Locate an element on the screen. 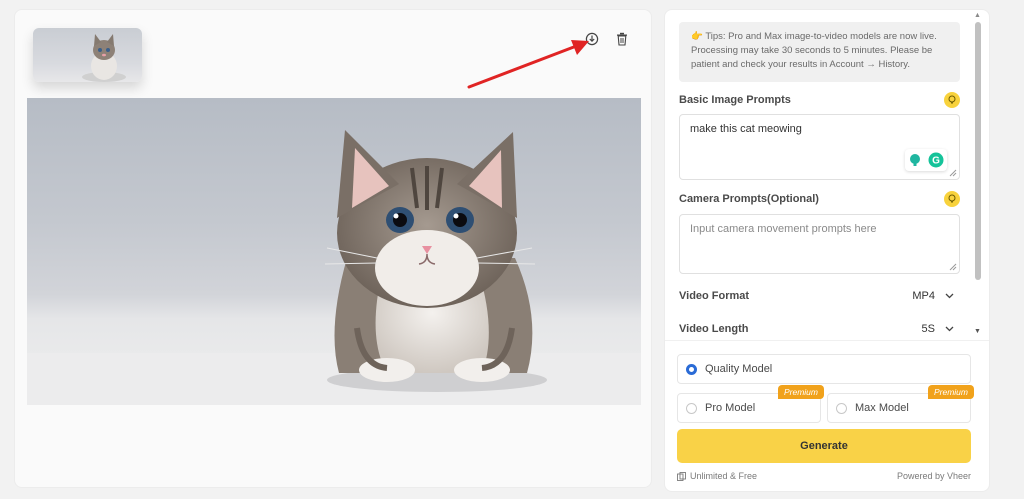 The width and height of the screenshot is (1024, 499). thumbnail-image is located at coordinates (87, 55).